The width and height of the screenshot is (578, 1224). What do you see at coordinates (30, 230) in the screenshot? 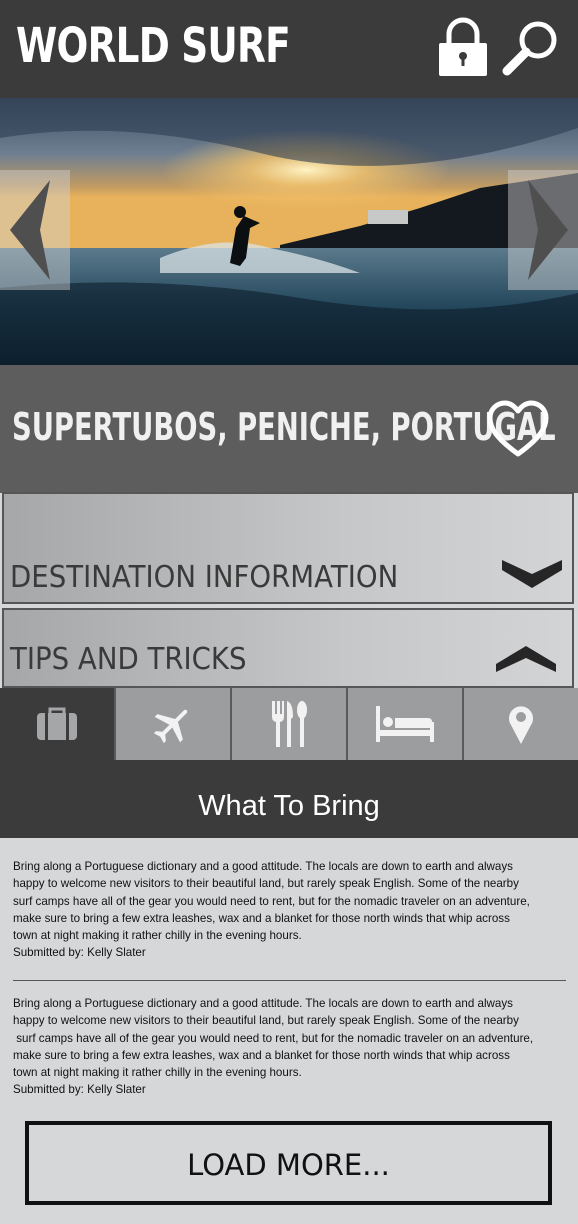
I see `chevron-left-icon` at bounding box center [30, 230].